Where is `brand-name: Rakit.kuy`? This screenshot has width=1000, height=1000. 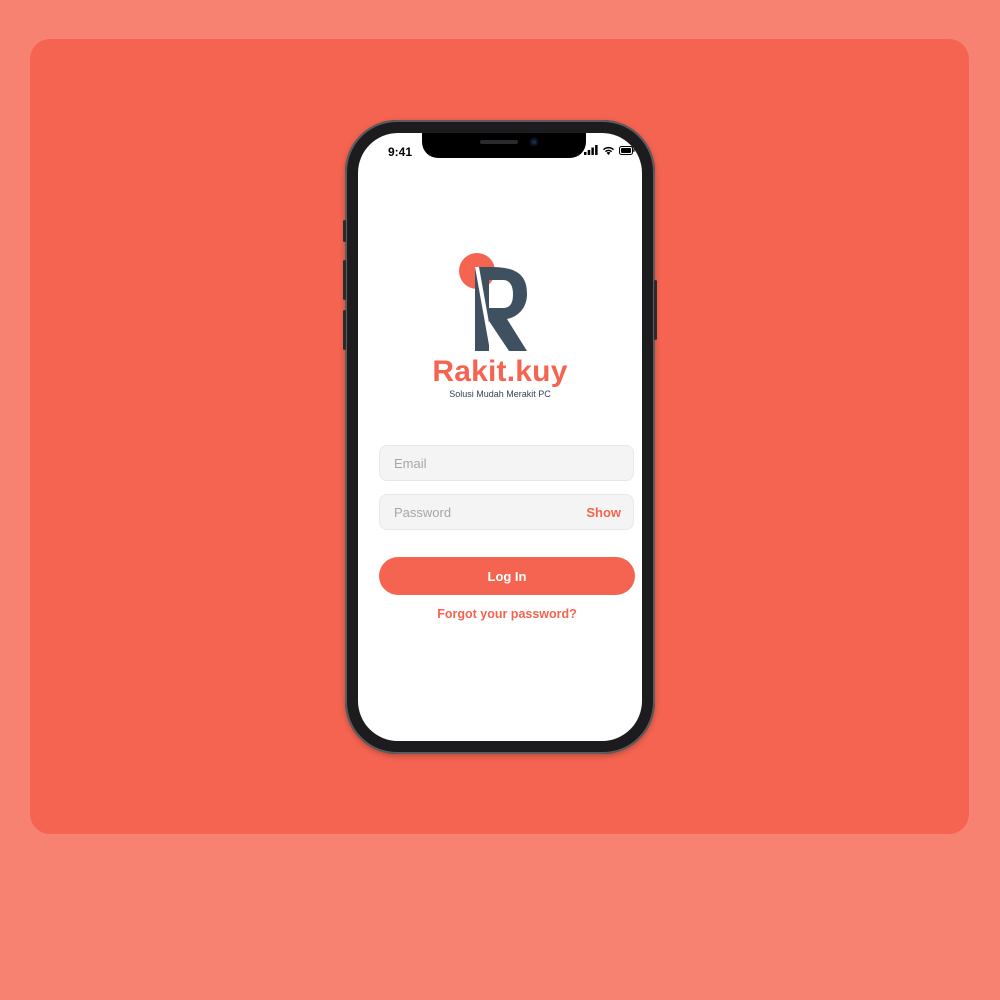
brand-name: Rakit.kuy is located at coordinates (500, 371).